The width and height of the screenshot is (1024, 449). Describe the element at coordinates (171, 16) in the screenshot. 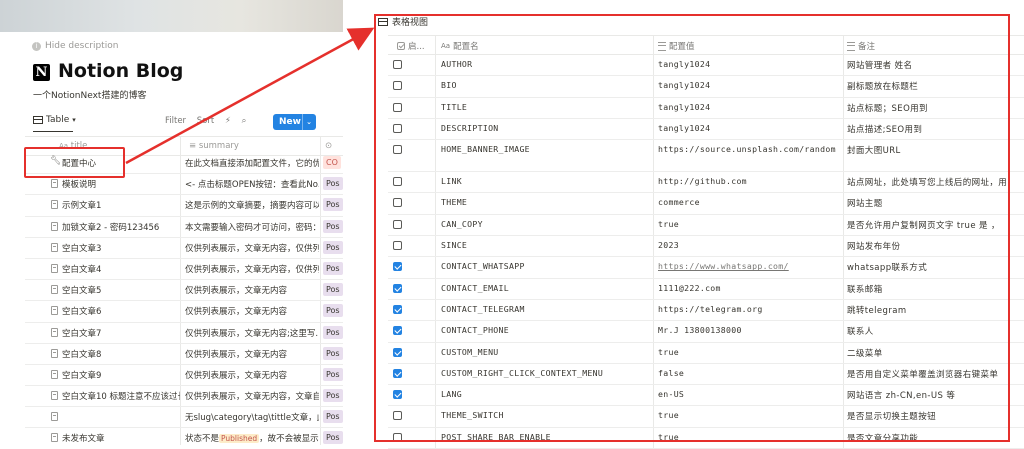

I see `cover-banner` at that location.